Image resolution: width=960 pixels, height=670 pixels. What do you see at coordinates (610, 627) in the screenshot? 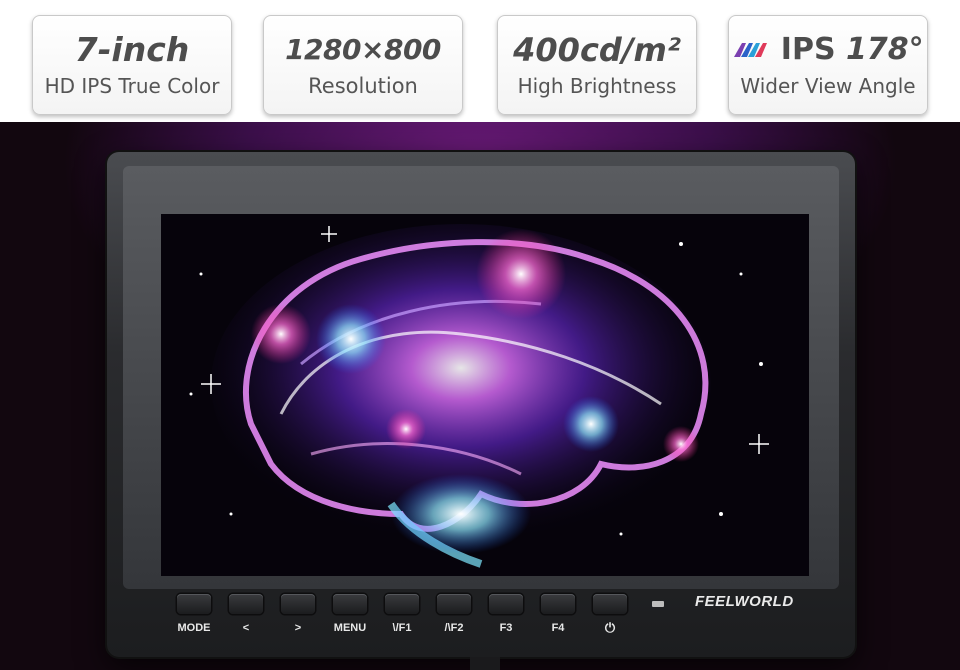
I see `power-icon: ⏻` at bounding box center [610, 627].